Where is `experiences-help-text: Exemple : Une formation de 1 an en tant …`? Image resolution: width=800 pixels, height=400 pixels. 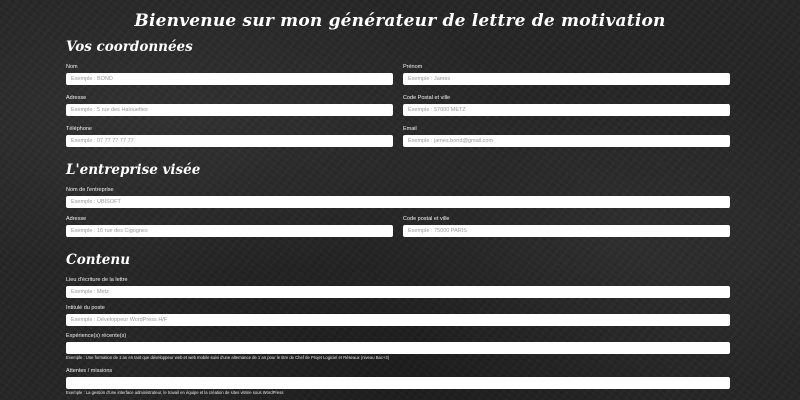
experiences-help-text: Exemple : Une formation de 1 an en tant … is located at coordinates (228, 357).